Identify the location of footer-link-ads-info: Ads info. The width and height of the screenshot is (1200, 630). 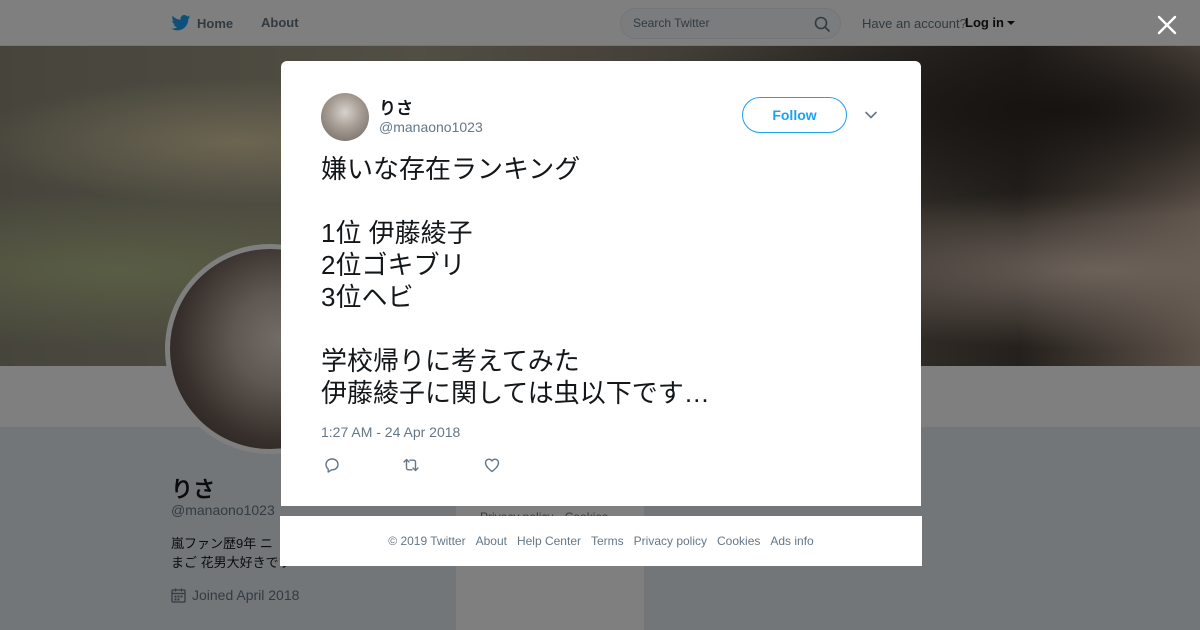
(791, 541).